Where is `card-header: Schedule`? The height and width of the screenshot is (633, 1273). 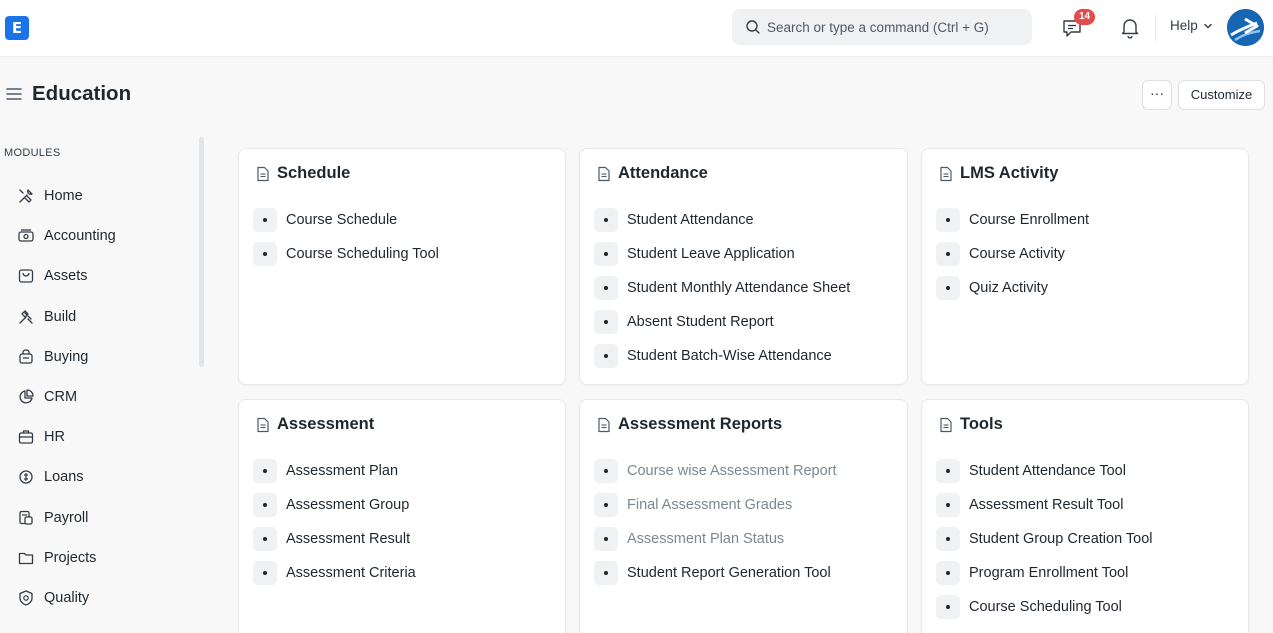 card-header: Schedule is located at coordinates (303, 173).